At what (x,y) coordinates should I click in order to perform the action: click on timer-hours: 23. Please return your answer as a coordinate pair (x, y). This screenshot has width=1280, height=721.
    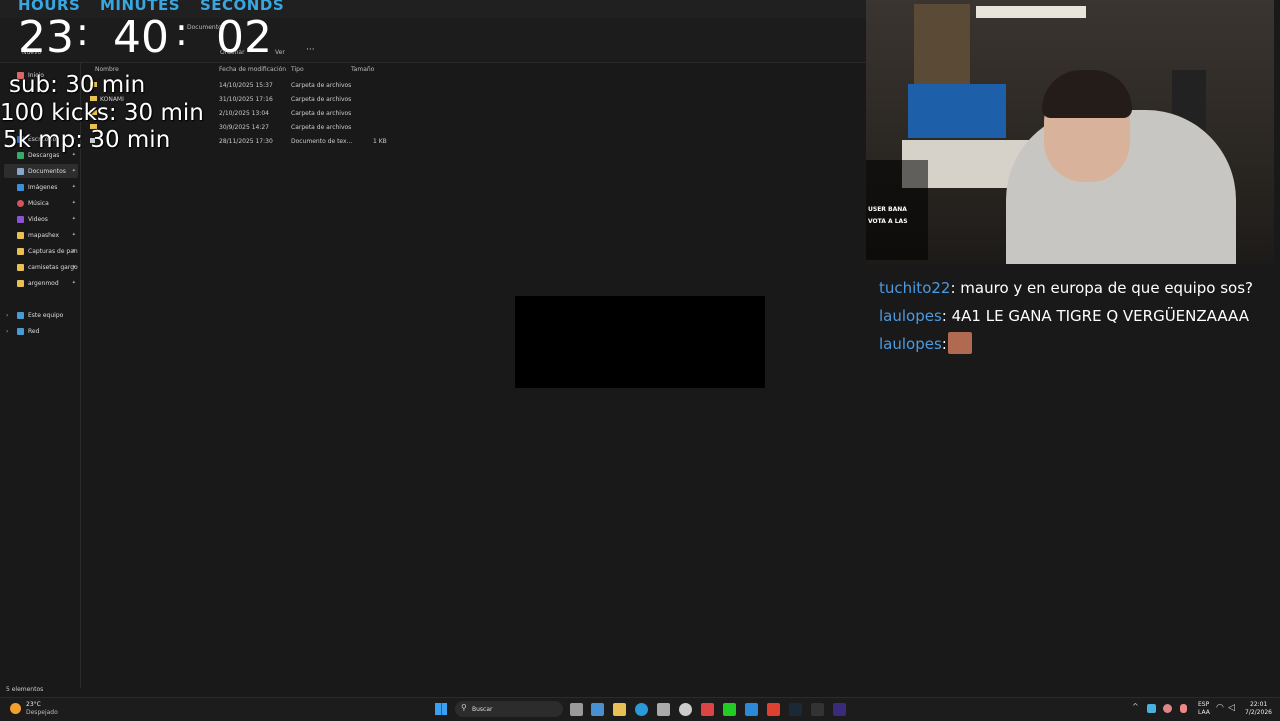
    Looking at the image, I should click on (46, 37).